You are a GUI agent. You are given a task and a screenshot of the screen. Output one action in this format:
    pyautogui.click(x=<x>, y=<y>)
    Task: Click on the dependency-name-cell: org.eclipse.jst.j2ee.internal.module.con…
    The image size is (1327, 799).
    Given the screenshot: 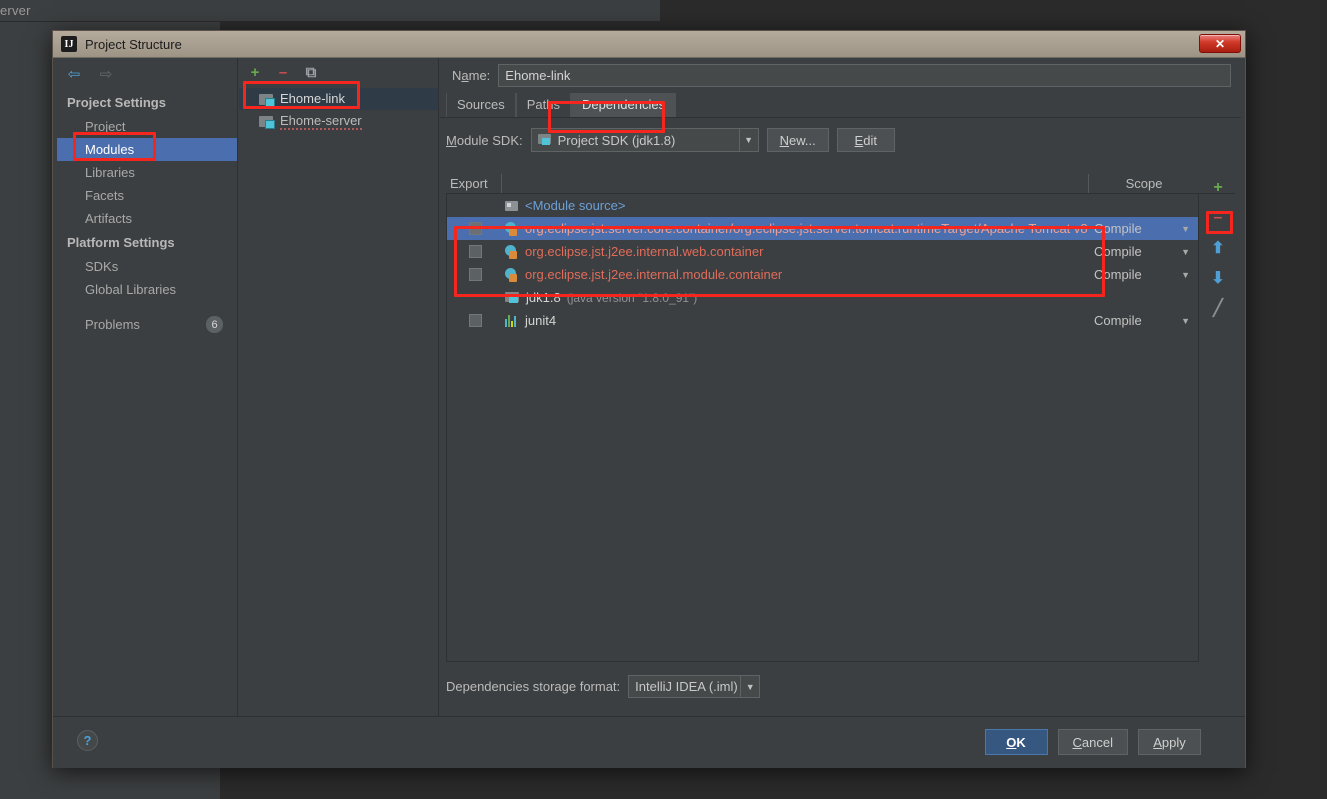 What is the action you would take?
    pyautogui.click(x=795, y=274)
    